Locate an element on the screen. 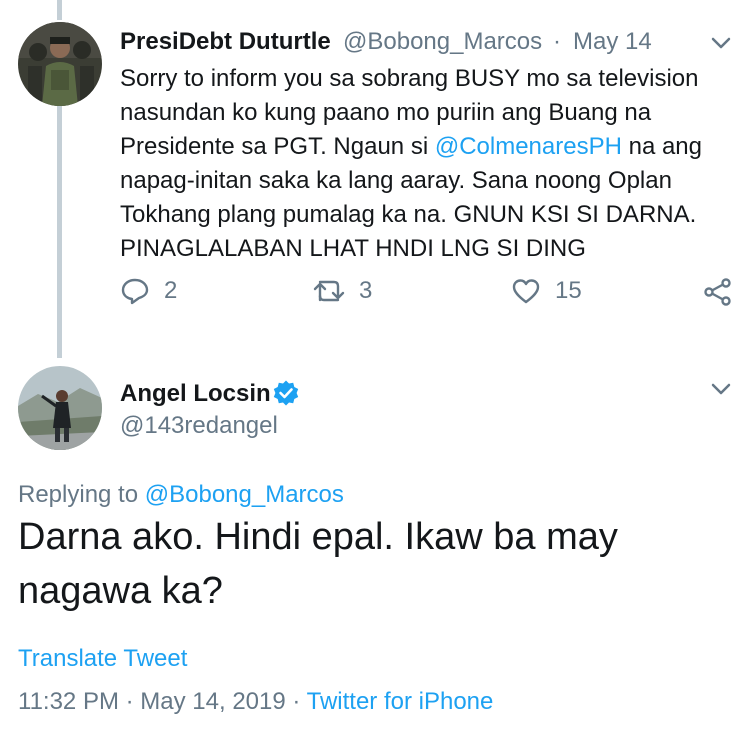 Image resolution: width=750 pixels, height=735 pixels. thread-line-top is located at coordinates (59, 10).